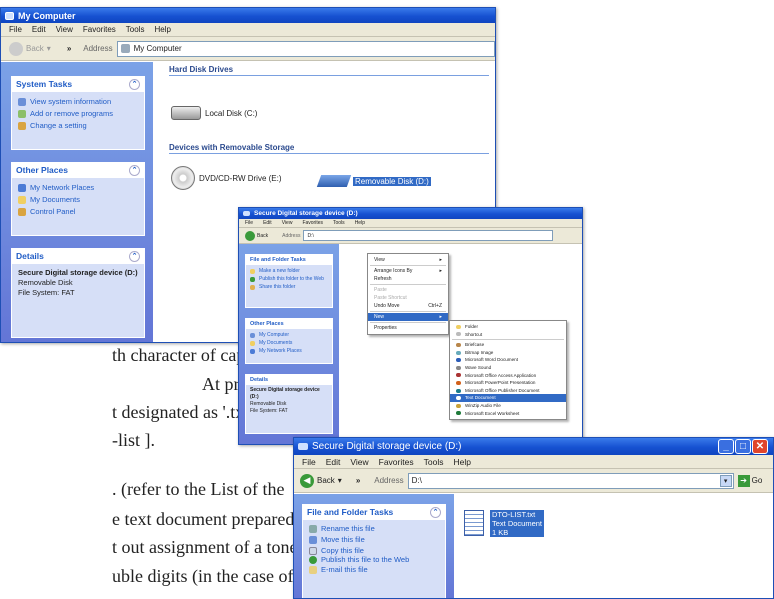  What do you see at coordinates (508, 368) in the screenshot?
I see `submenu-item-wave: Wave Sound` at bounding box center [508, 368].